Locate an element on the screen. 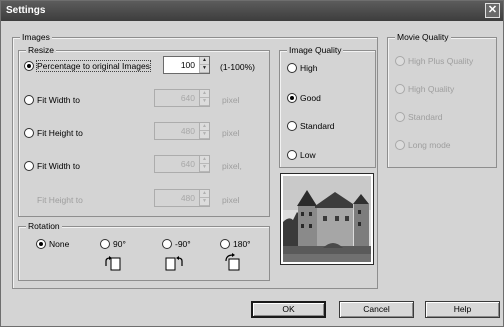 This screenshot has width=504, height=327. quality-low-label: Low is located at coordinates (308, 155).